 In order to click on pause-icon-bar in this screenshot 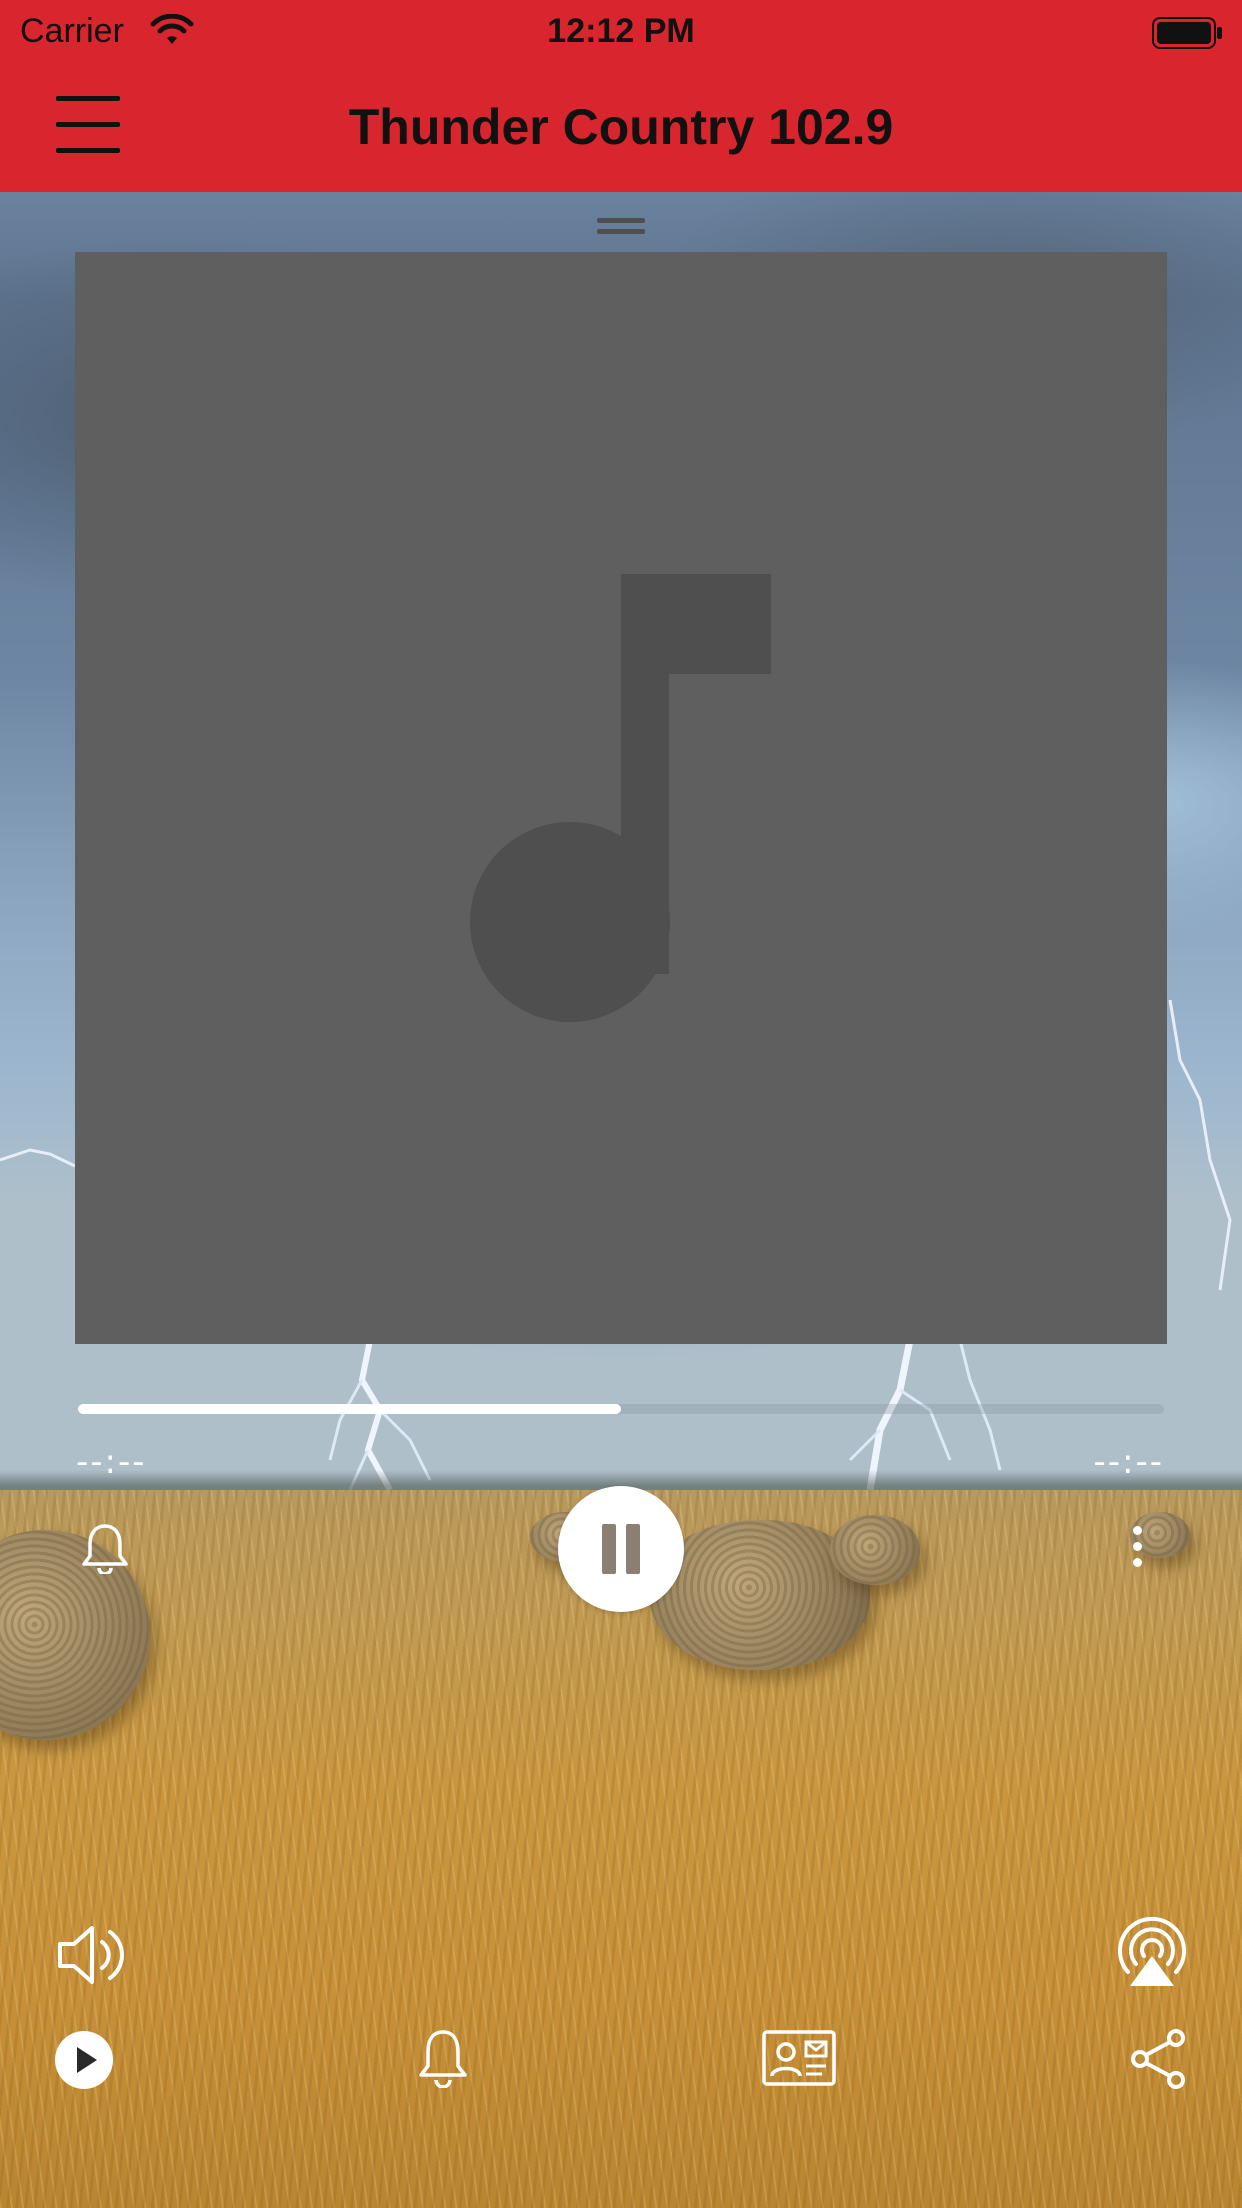, I will do `click(633, 1549)`.